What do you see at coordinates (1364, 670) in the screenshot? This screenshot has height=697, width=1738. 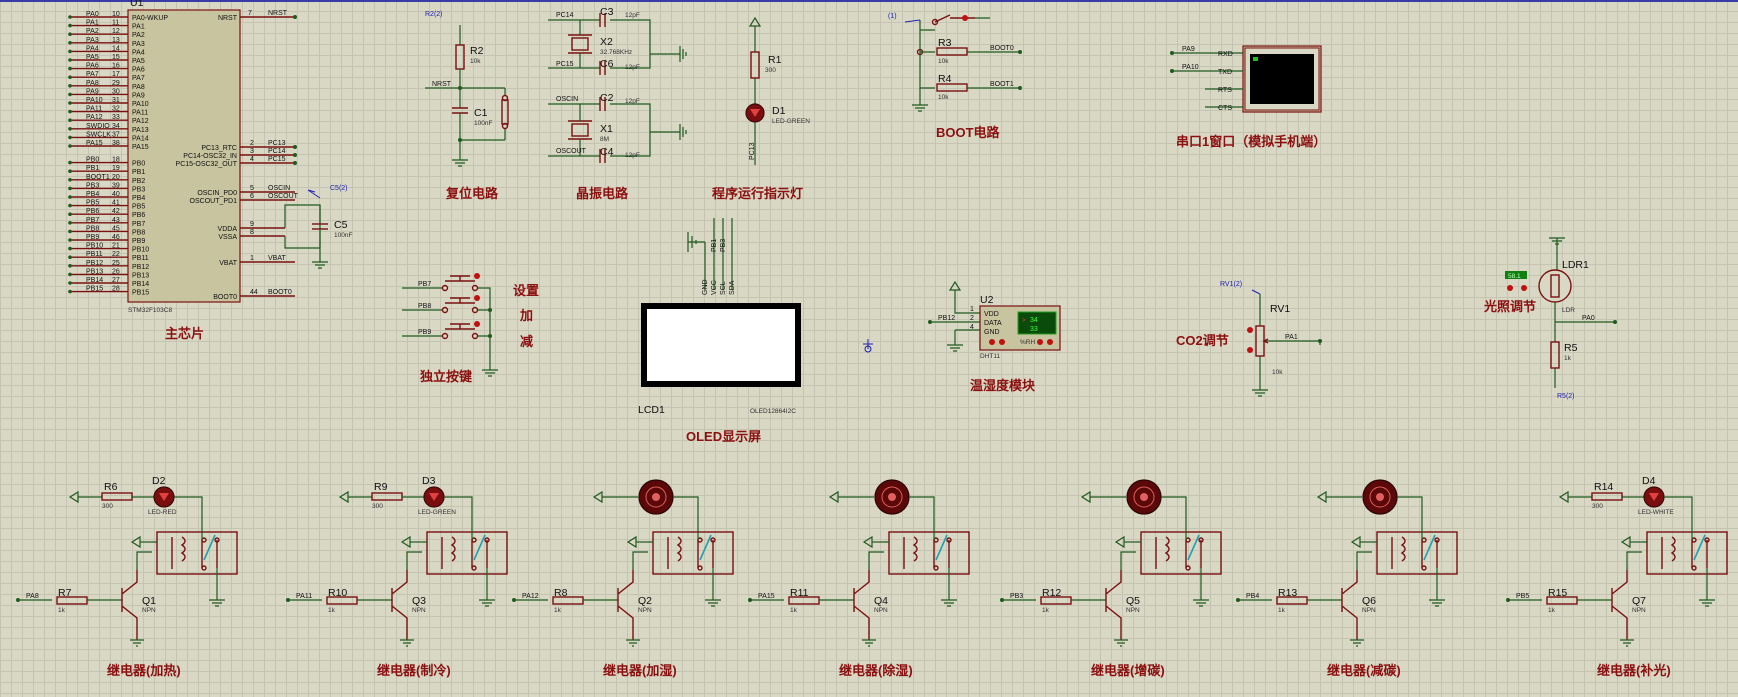 I see `relay-label: 继电器(减碳)` at bounding box center [1364, 670].